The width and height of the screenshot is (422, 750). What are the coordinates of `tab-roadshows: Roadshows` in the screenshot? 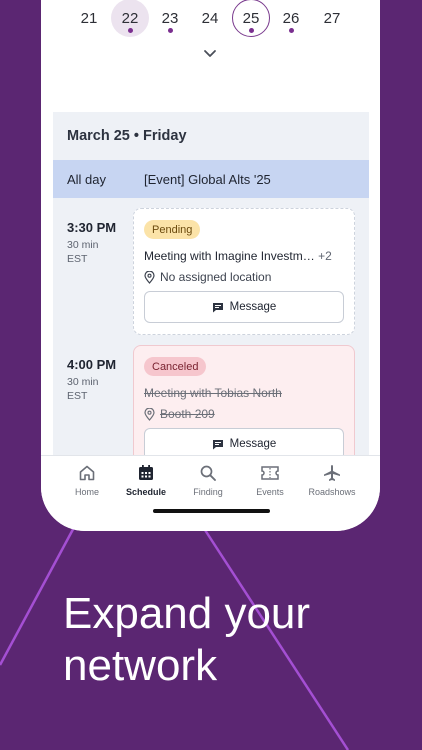 It's located at (332, 480).